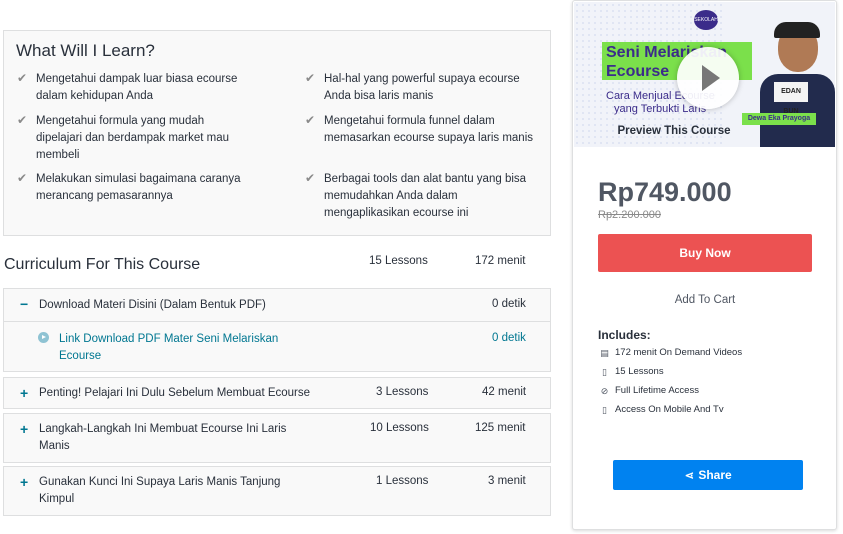 This screenshot has width=843, height=534. Describe the element at coordinates (604, 391) in the screenshot. I see `lifetime-icon: ⊘` at that location.